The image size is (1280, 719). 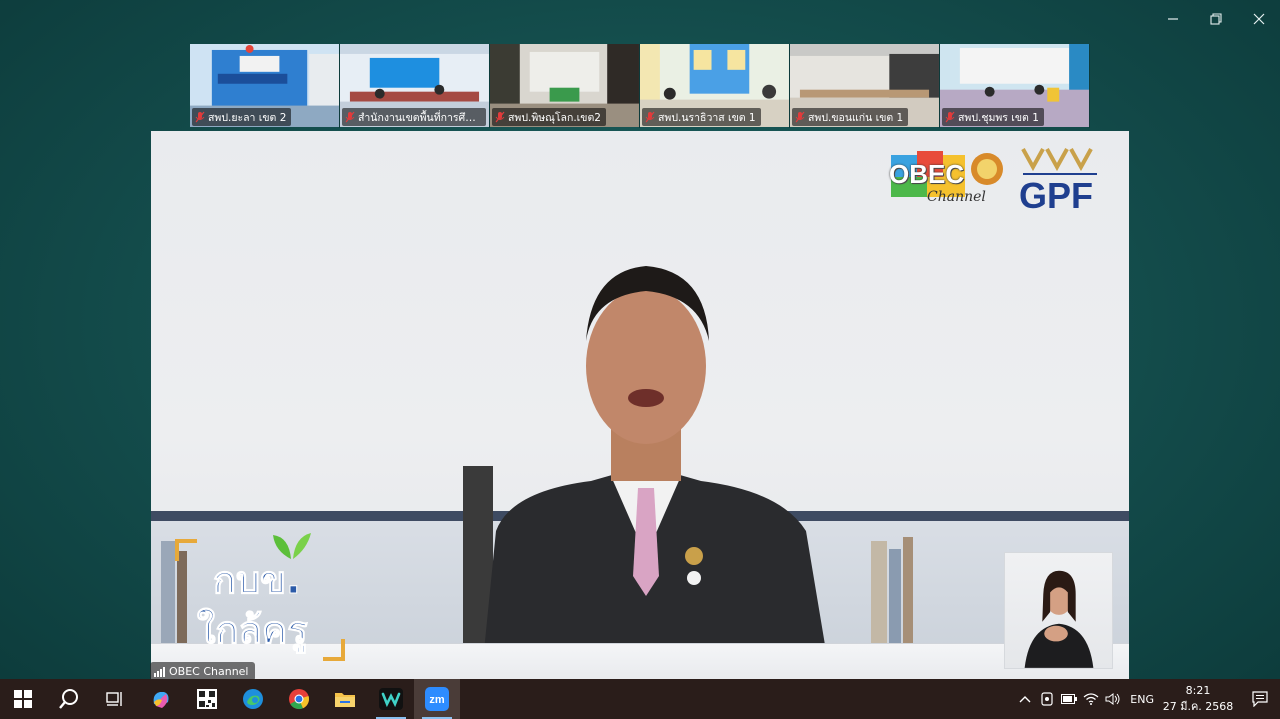 What do you see at coordinates (956, 197) in the screenshot?
I see `obec-logo-subtext: Channel` at bounding box center [956, 197].